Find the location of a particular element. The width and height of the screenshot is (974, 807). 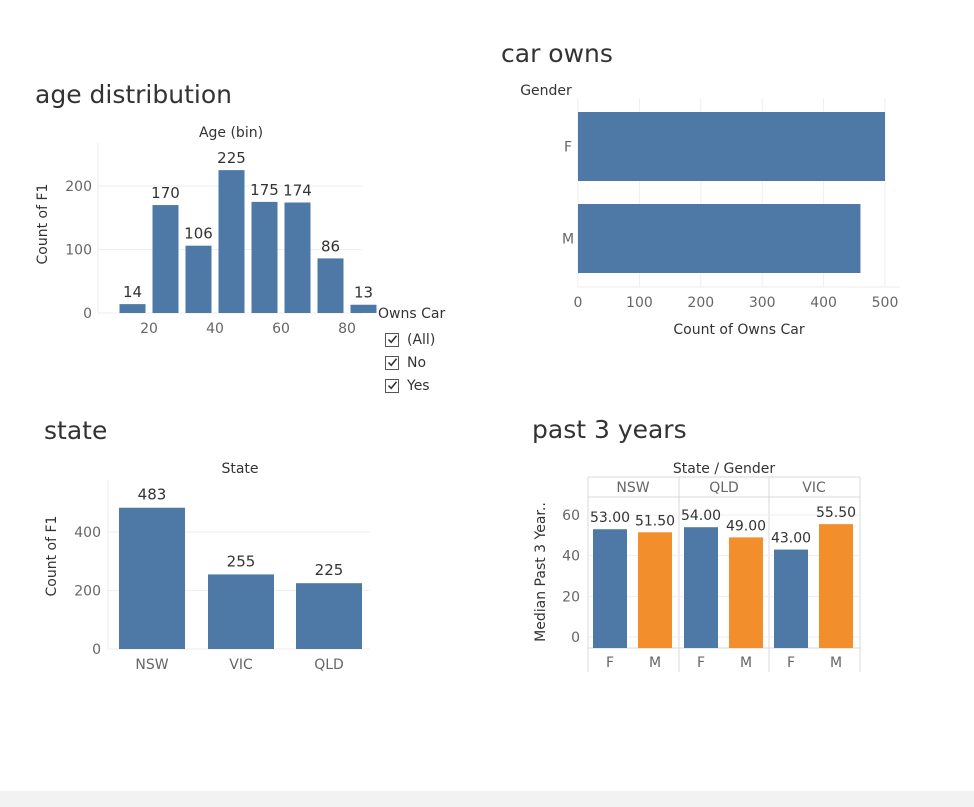

x-axis-label: State is located at coordinates (239, 469).